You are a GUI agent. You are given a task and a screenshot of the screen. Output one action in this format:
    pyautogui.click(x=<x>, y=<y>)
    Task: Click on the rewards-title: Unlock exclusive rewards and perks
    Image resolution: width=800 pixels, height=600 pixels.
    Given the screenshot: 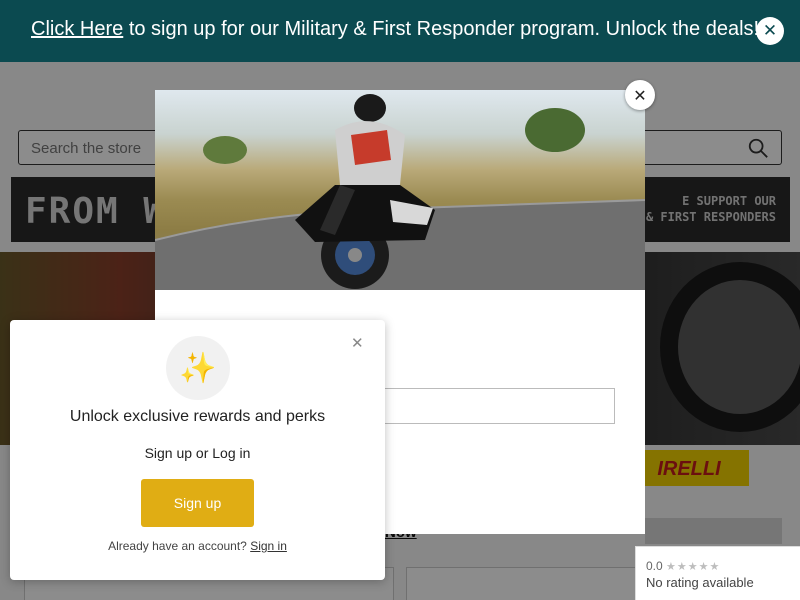 What is the action you would take?
    pyautogui.click(x=197, y=416)
    